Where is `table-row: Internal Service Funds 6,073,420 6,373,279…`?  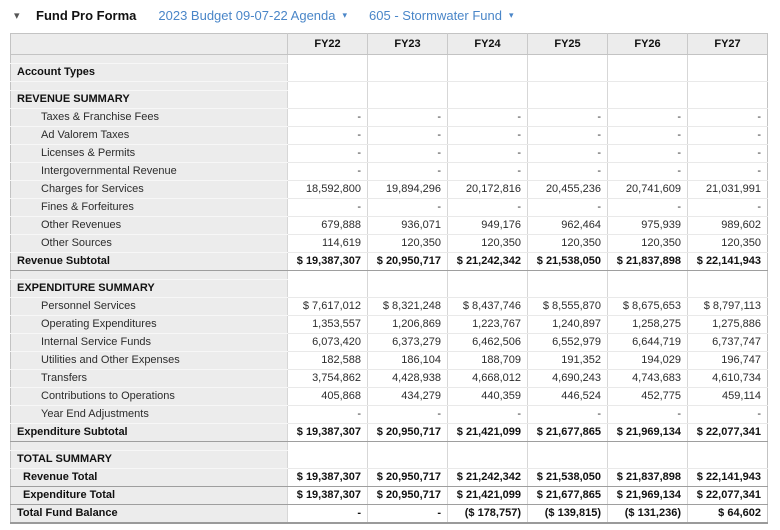 table-row: Internal Service Funds 6,073,420 6,373,279… is located at coordinates (389, 342).